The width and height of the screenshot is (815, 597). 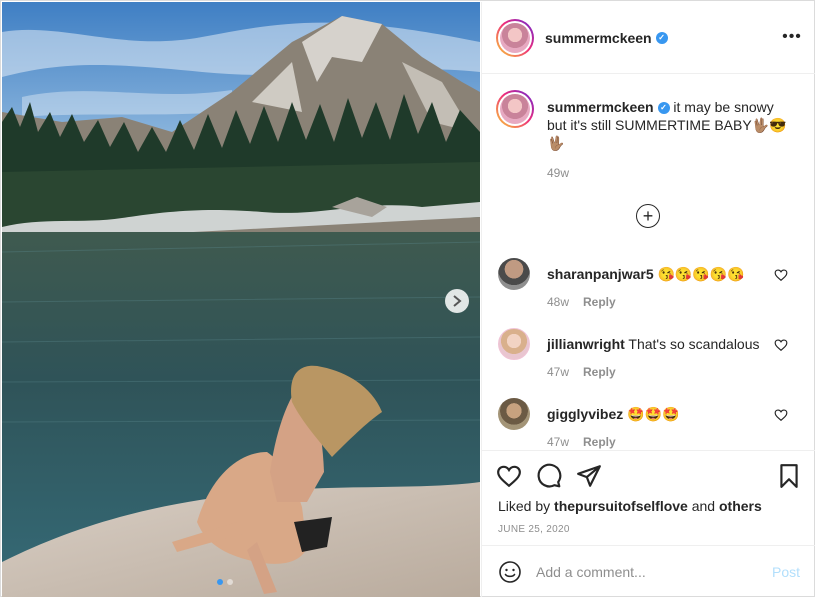 I want to click on likes-summary: Liked by thepursuitofselflove and others, so click(x=630, y=506).